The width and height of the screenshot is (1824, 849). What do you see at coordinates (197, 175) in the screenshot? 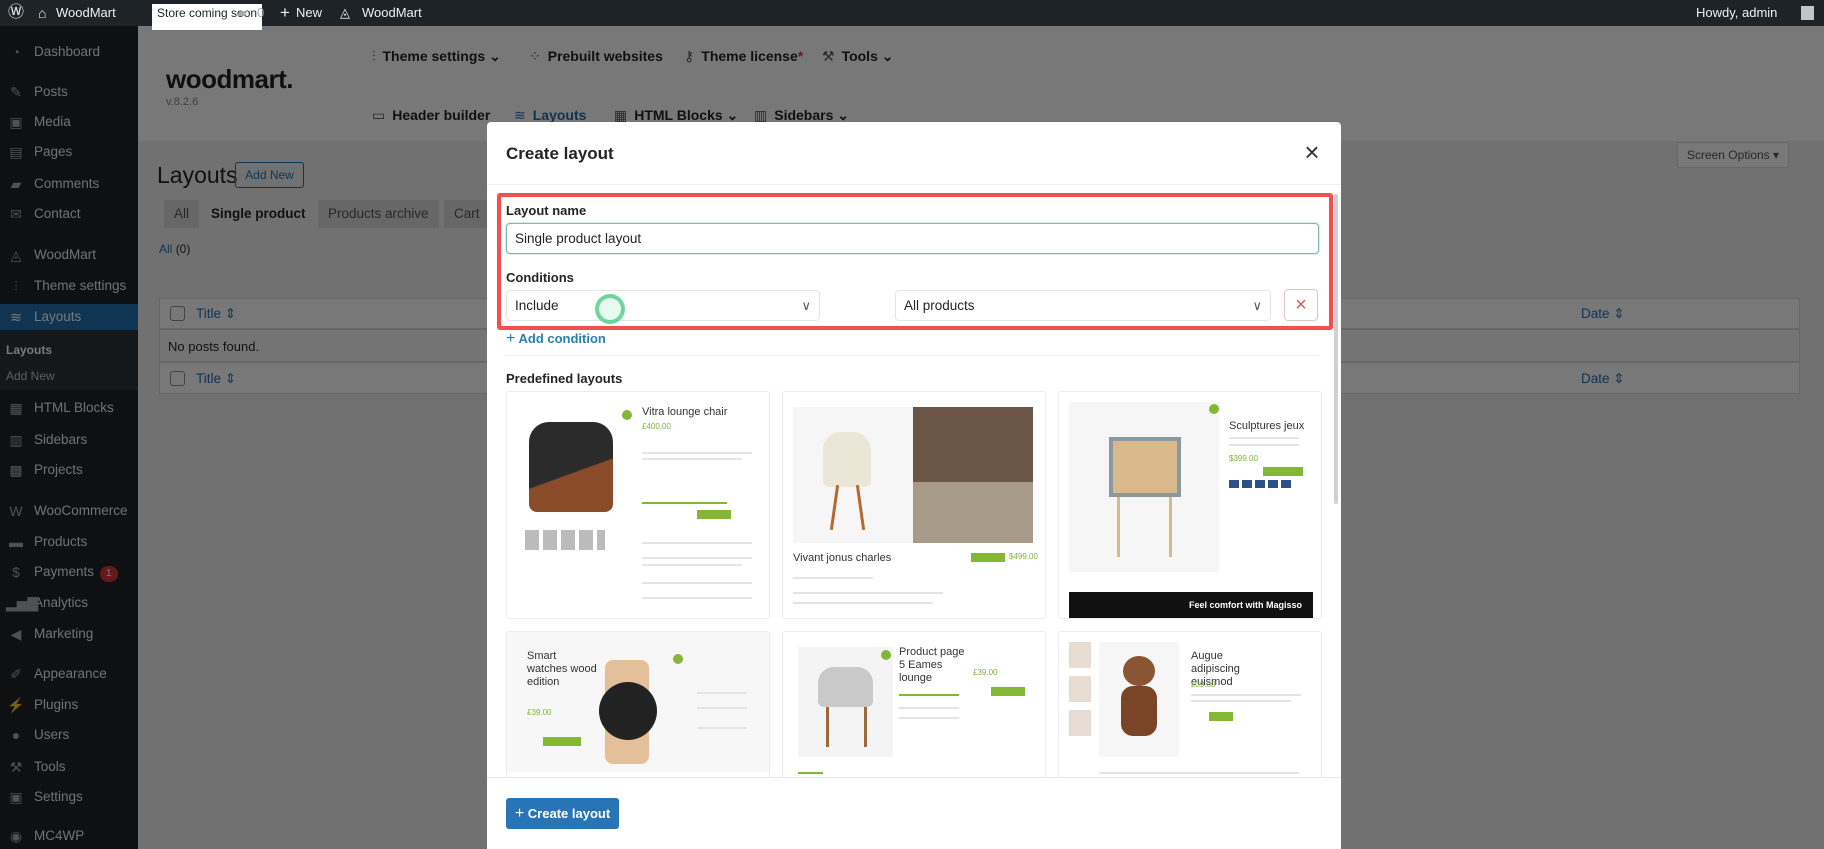
I see `page-title: Layouts` at bounding box center [197, 175].